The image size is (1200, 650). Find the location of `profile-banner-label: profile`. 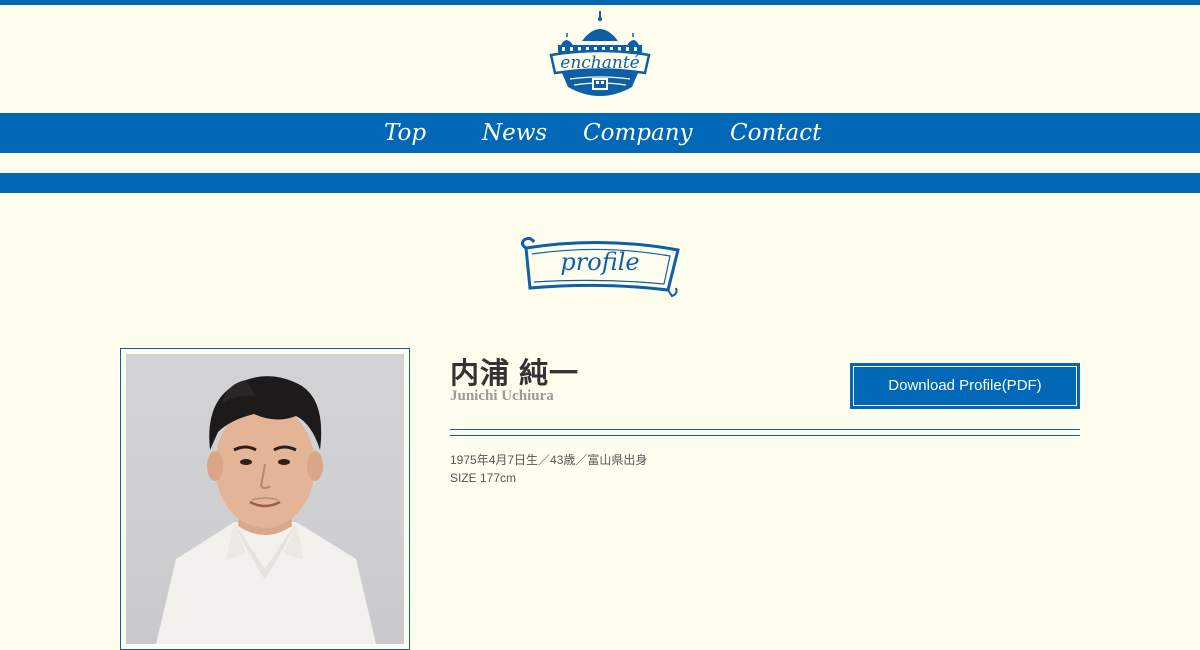

profile-banner-label: profile is located at coordinates (599, 262).